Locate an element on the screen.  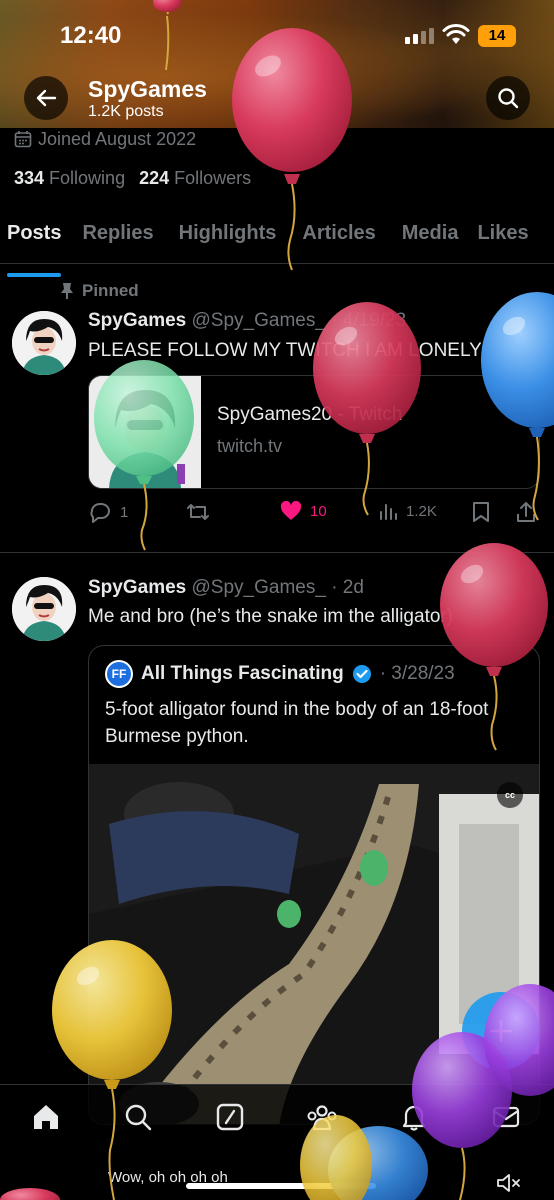
signal-icon is located at coordinates (419, 36).